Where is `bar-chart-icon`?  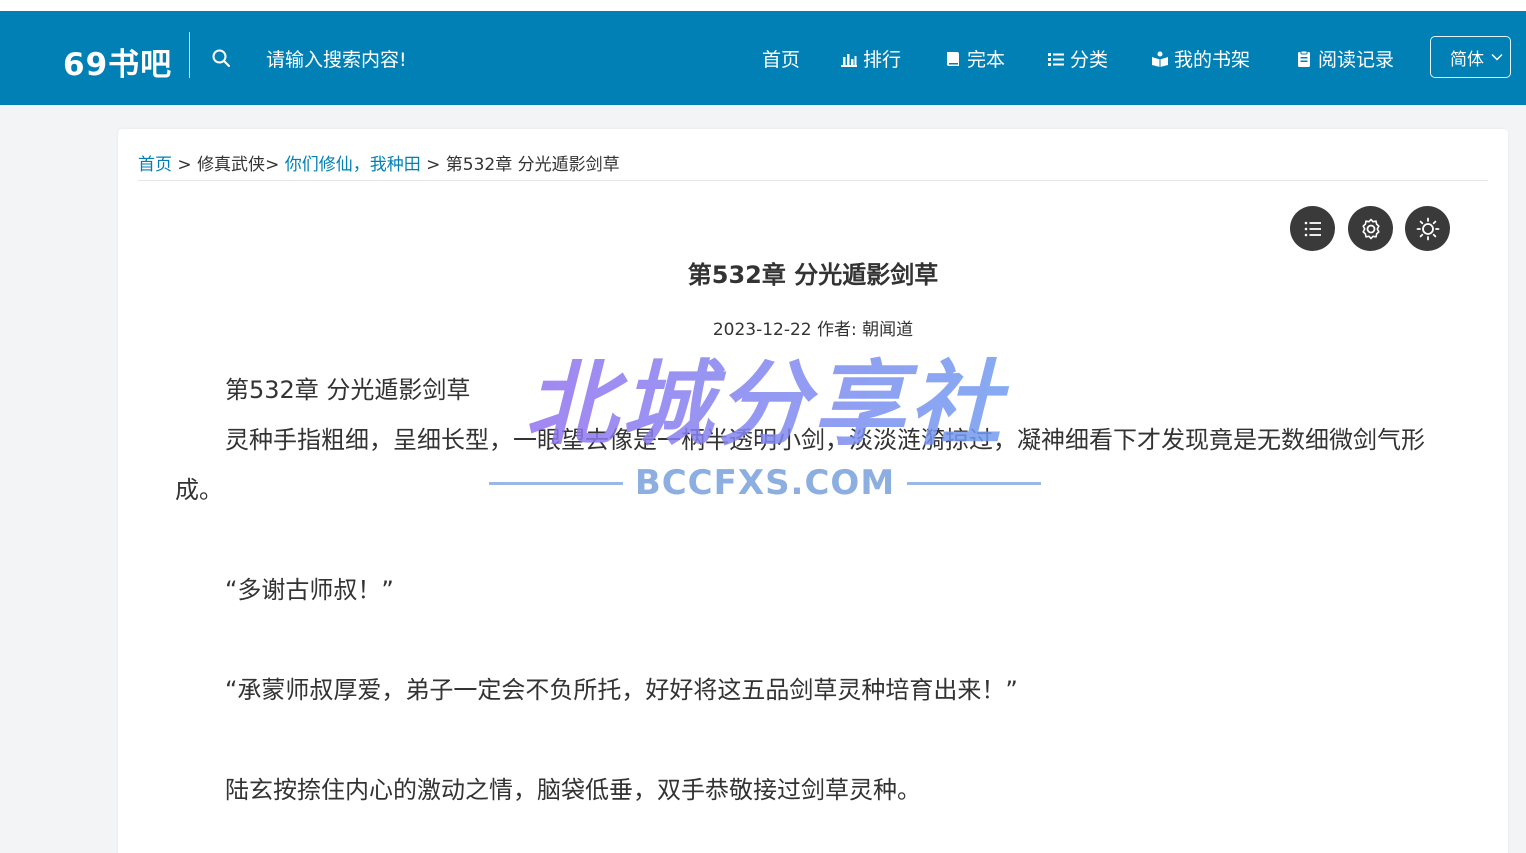 bar-chart-icon is located at coordinates (849, 60).